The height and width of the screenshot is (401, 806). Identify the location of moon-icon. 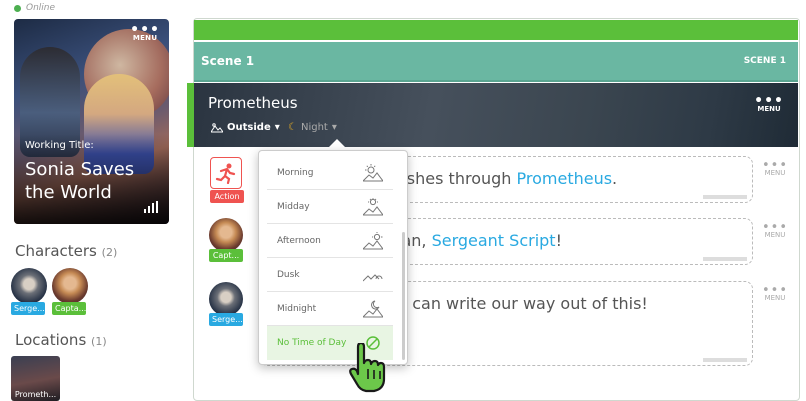
(373, 309).